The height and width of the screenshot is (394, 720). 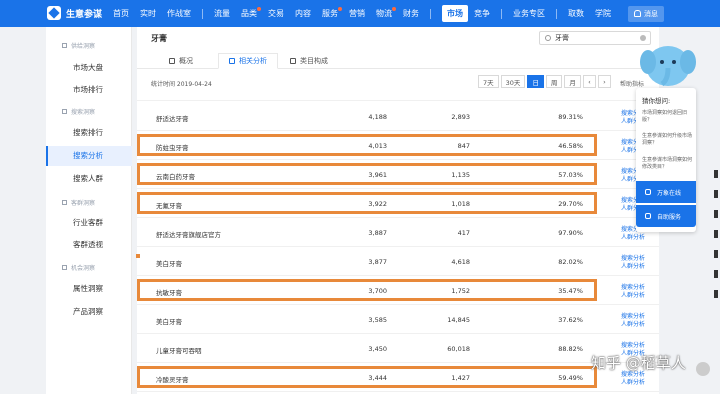 What do you see at coordinates (169, 264) in the screenshot?
I see `keyword-cell: 美白牙膏` at bounding box center [169, 264].